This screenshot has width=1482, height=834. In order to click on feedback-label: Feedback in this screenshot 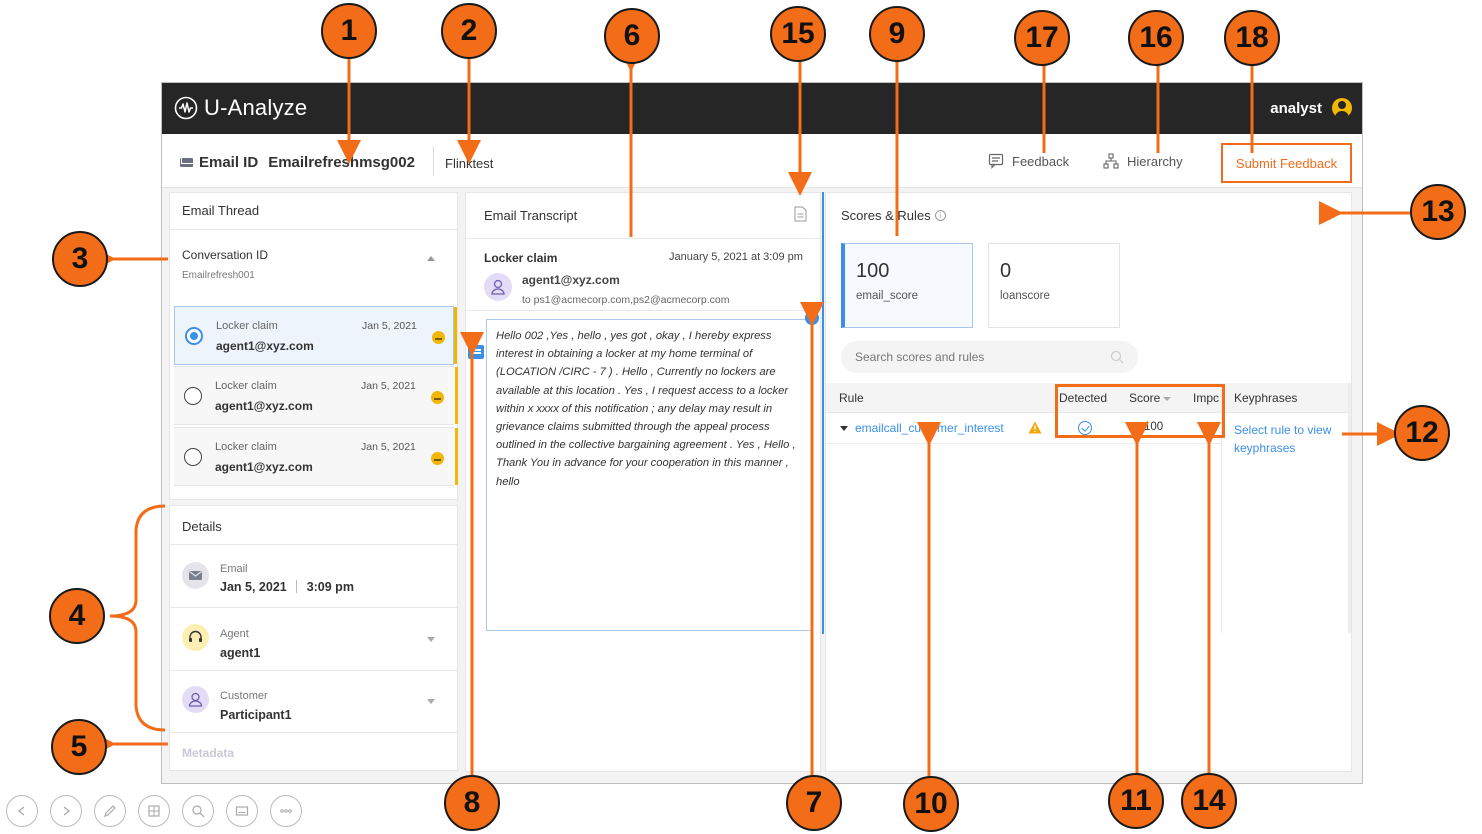, I will do `click(1041, 161)`.